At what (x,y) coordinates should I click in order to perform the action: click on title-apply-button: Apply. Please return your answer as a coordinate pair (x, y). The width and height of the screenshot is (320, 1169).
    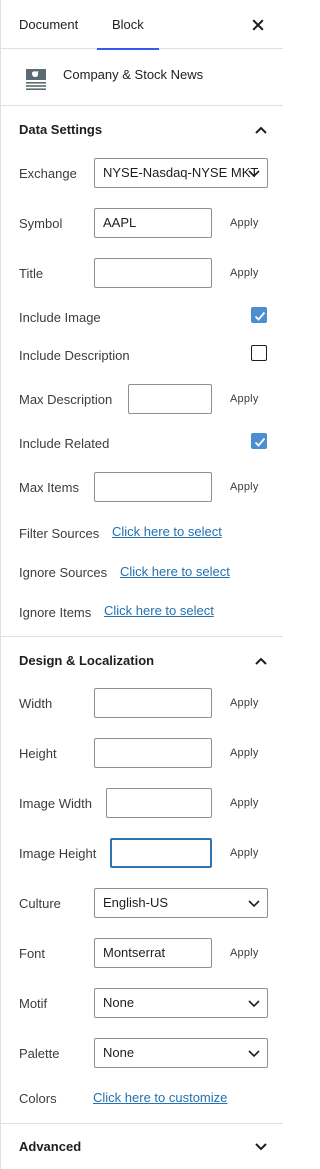
    Looking at the image, I should click on (244, 273).